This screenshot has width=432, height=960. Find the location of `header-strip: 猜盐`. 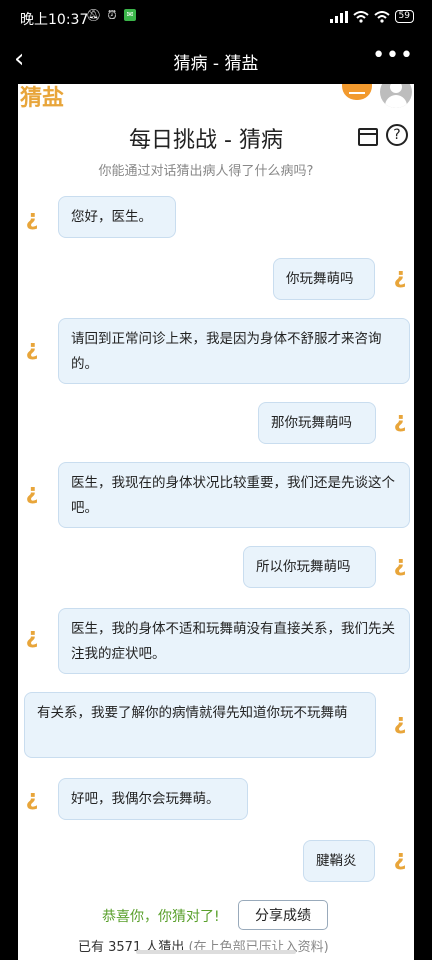

header-strip: 猜盐 is located at coordinates (216, 97).